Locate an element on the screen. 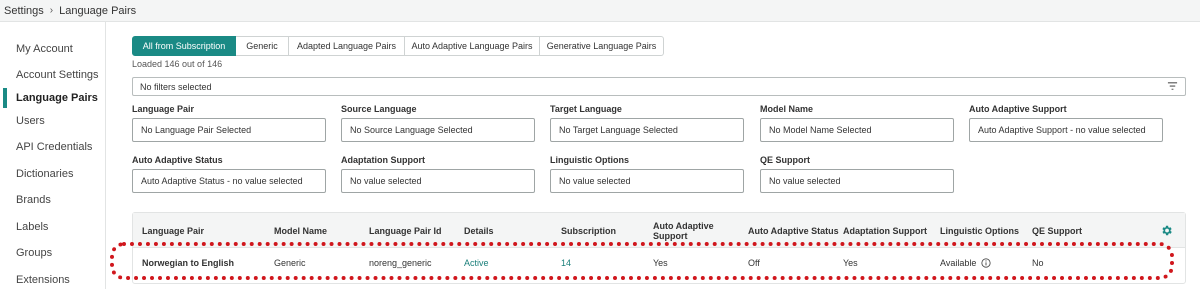 This screenshot has width=1200, height=289. sidebar-item-account-settings: Account Settings is located at coordinates (52, 75).